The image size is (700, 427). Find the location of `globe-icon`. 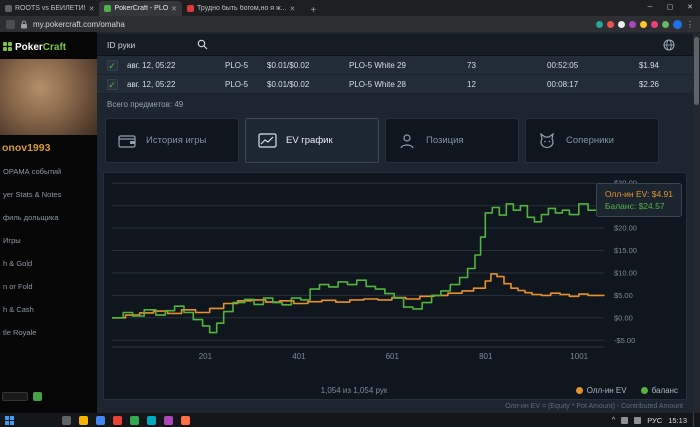

globe-icon is located at coordinates (669, 45).